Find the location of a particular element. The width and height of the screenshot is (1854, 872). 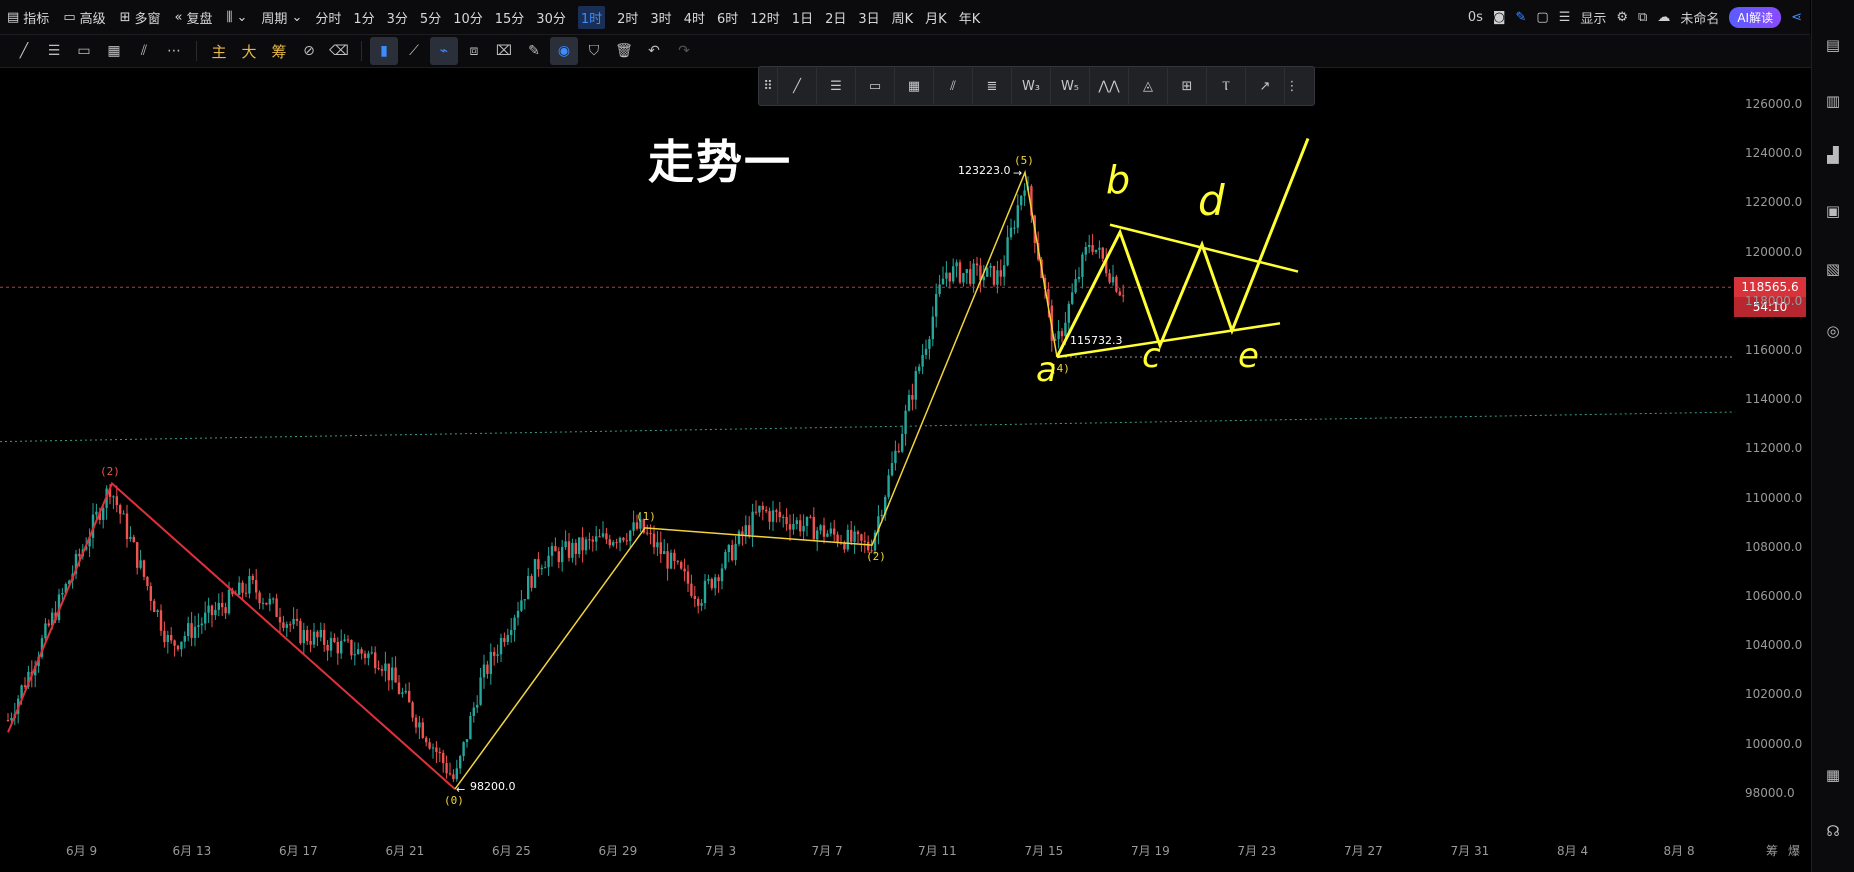

rectangle-tool: ▭ is located at coordinates (84, 51).